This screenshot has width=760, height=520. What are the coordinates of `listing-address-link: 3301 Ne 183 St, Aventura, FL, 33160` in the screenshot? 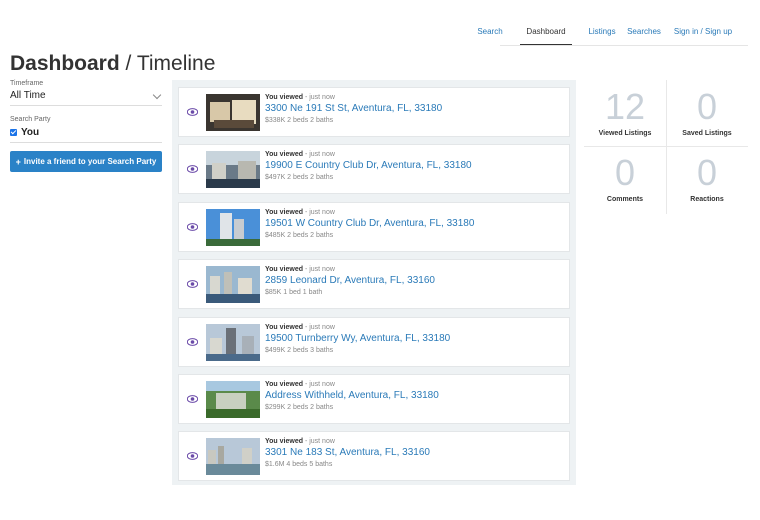 It's located at (415, 452).